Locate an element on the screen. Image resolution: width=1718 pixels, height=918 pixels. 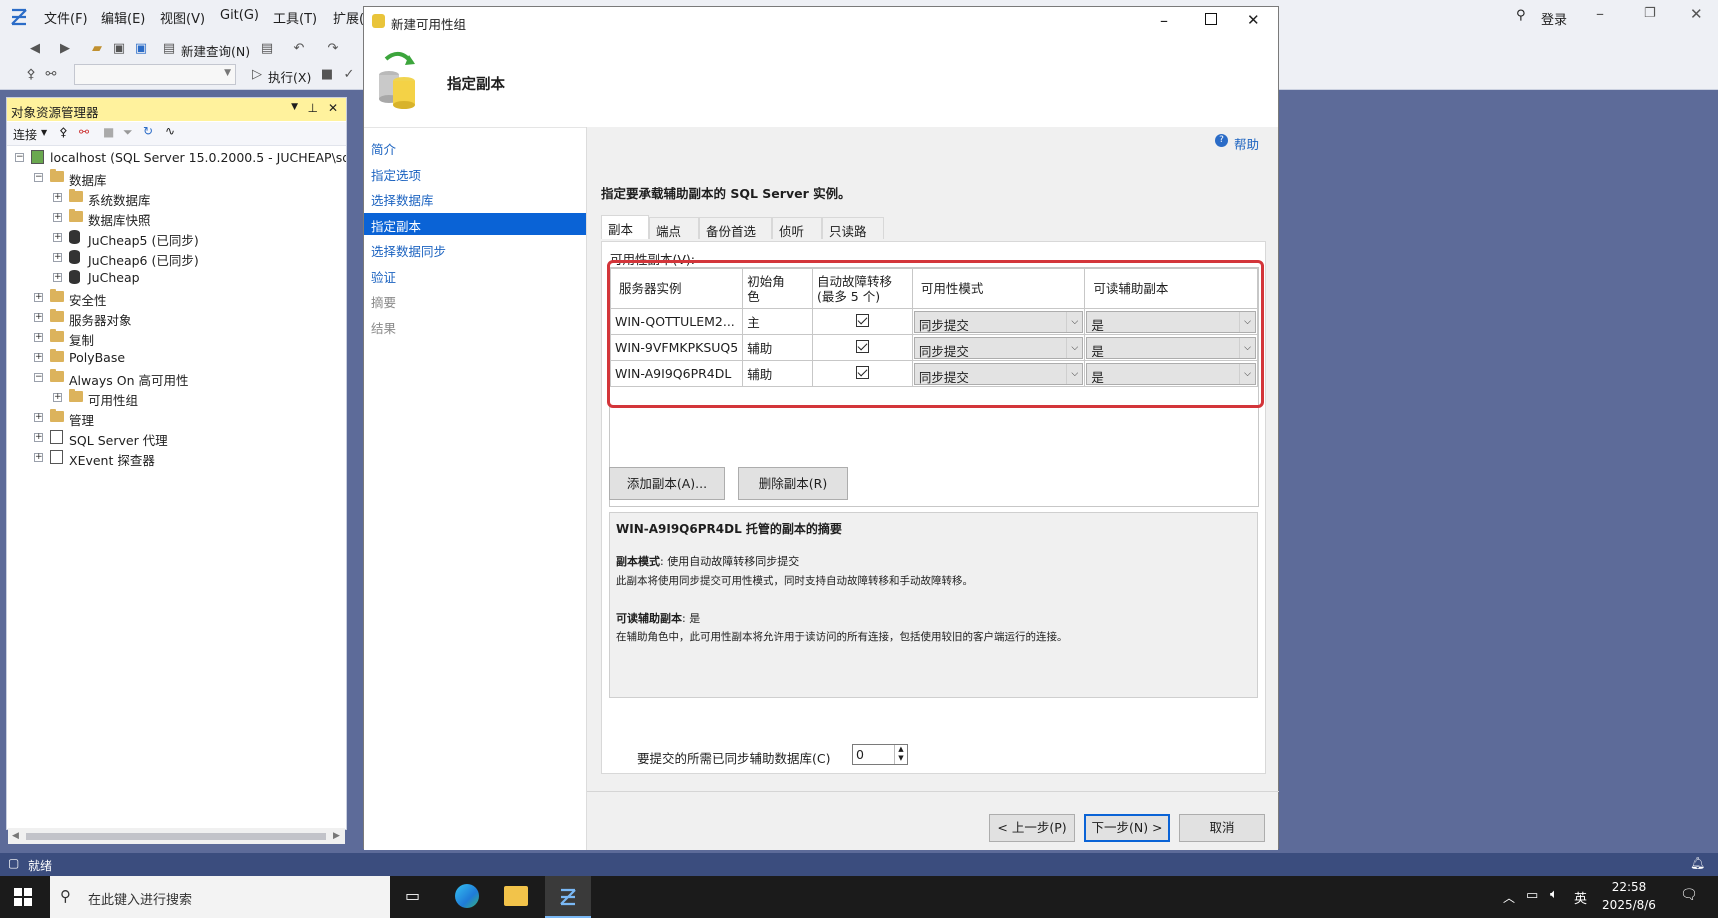
parse-icon: ✓ is located at coordinates (349, 75).